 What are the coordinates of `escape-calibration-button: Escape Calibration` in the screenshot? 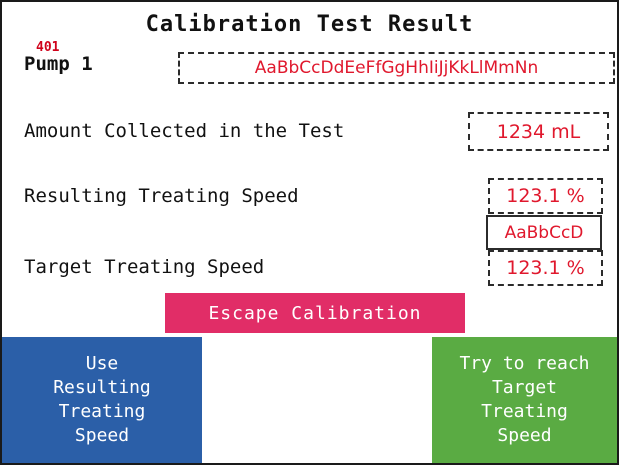 It's located at (315, 313).